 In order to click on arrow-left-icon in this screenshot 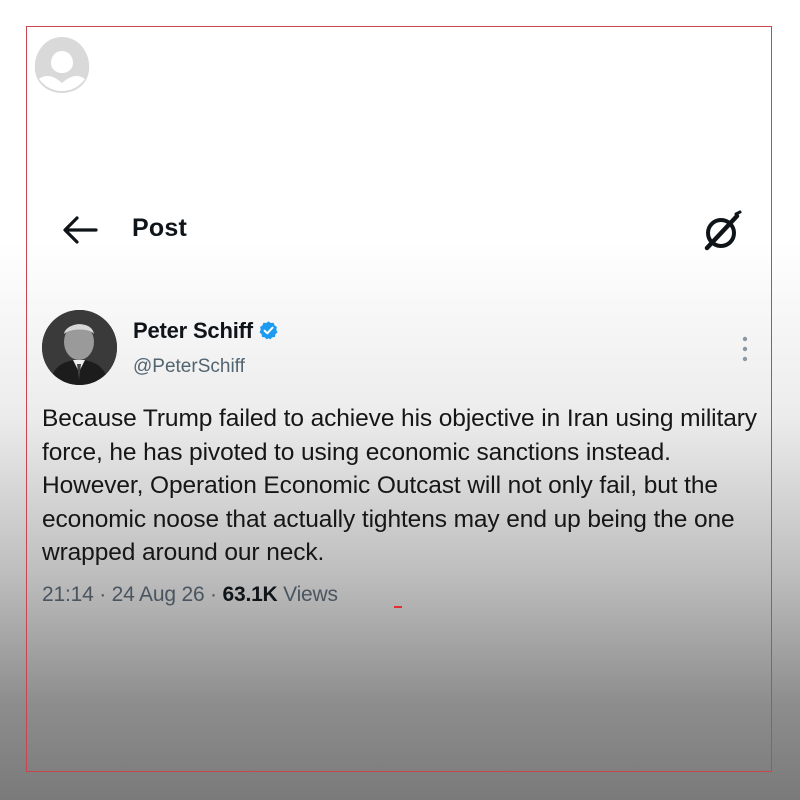, I will do `click(80, 230)`.